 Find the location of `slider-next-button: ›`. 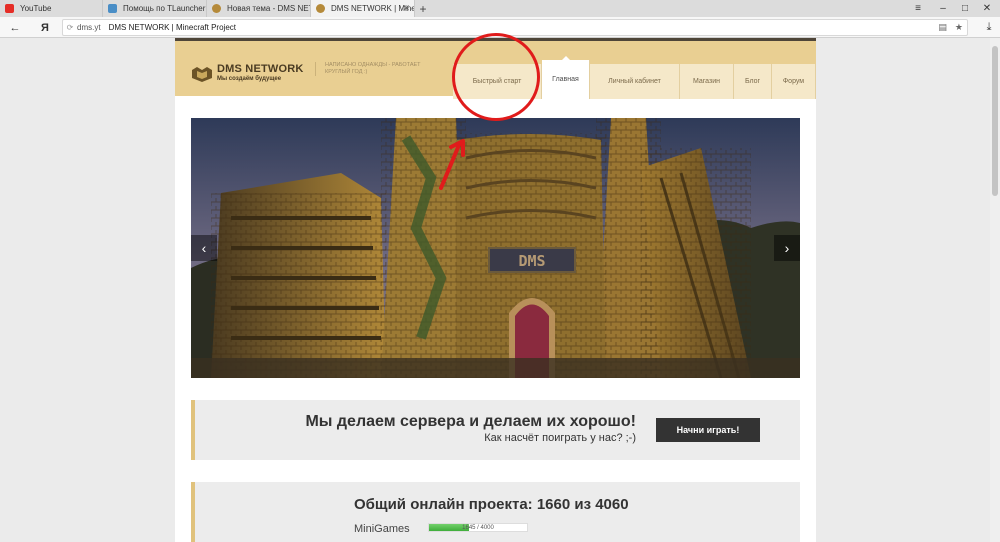

slider-next-button: › is located at coordinates (787, 248).